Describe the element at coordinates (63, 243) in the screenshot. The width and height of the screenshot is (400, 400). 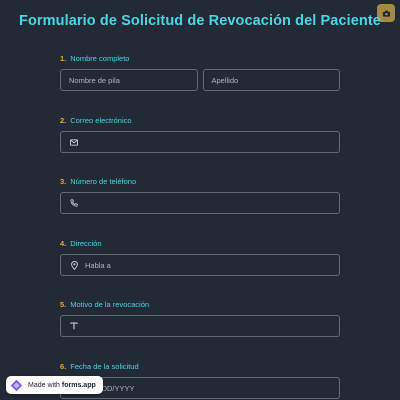
I see `question-number: 4.` at that location.